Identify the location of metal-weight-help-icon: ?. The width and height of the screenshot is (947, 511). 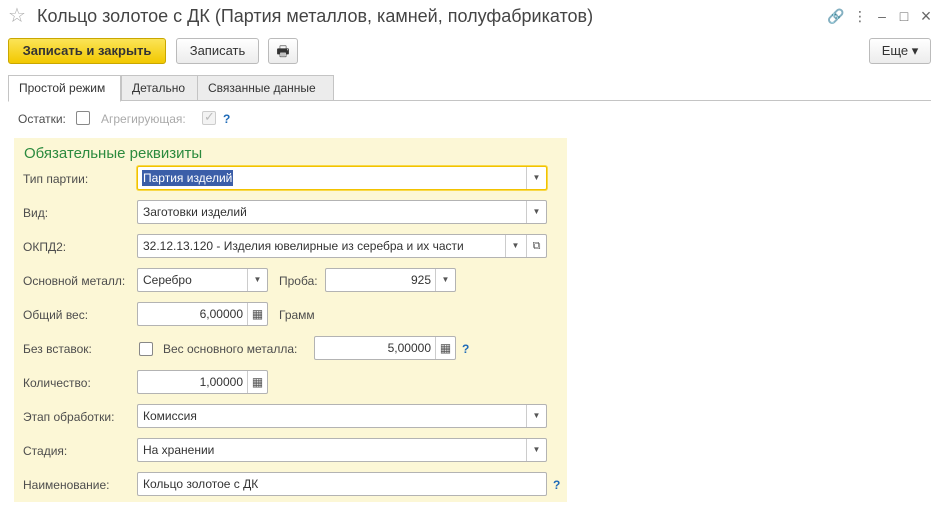
(465, 349).